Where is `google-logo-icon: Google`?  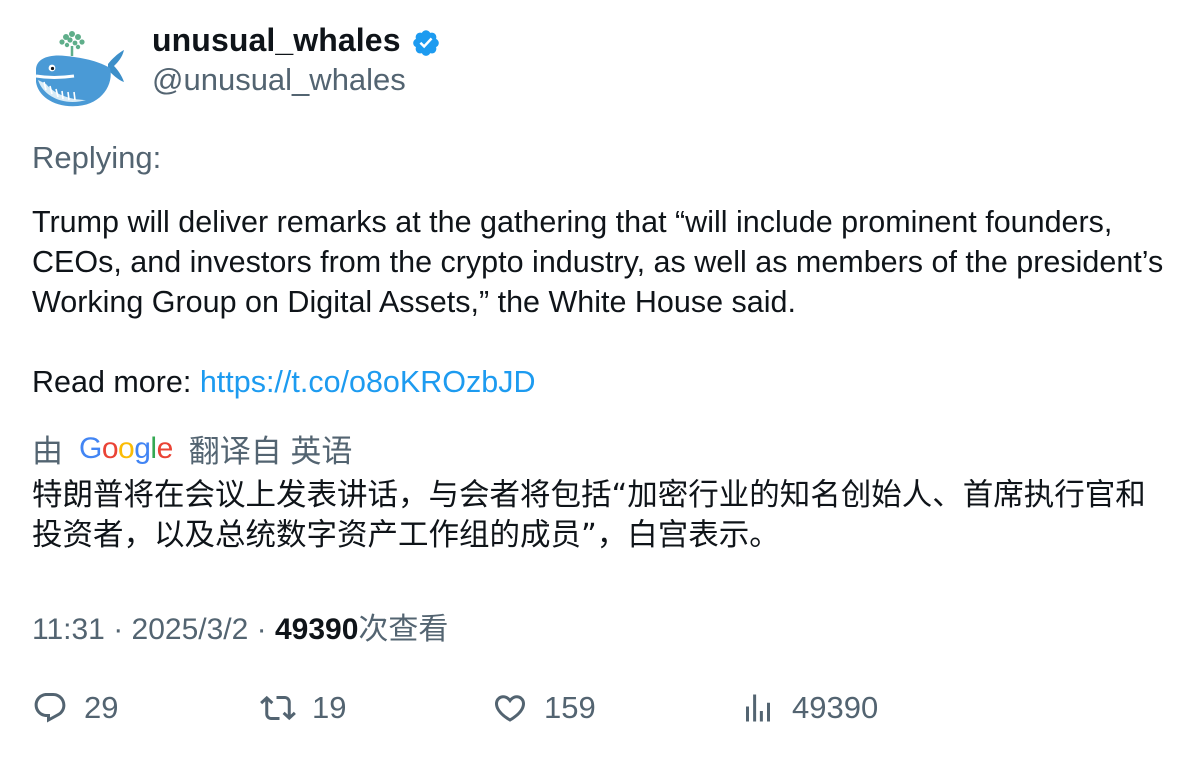
google-logo-icon: Google is located at coordinates (126, 448).